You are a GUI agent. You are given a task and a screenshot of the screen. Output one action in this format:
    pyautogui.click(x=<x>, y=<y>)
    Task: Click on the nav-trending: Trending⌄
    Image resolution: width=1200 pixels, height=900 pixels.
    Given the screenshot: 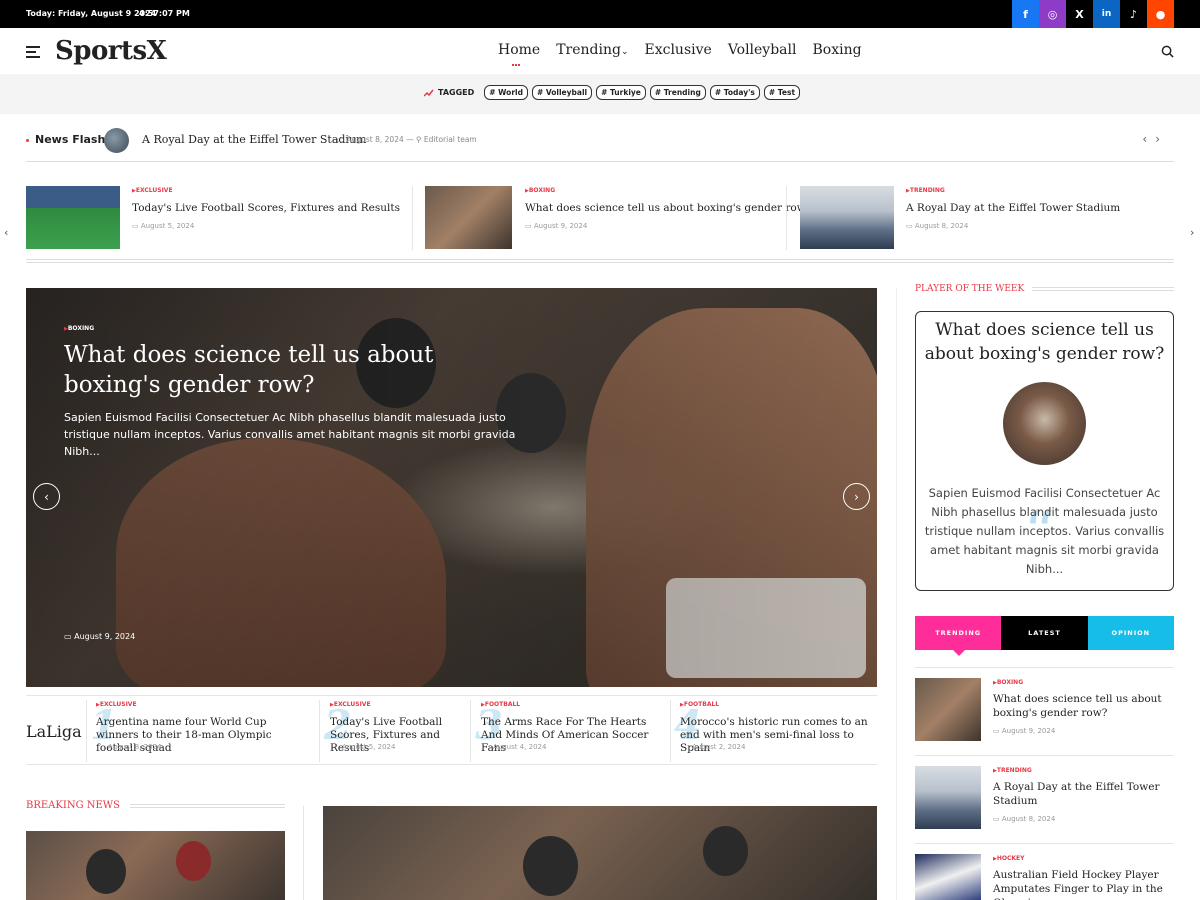 What is the action you would take?
    pyautogui.click(x=592, y=50)
    